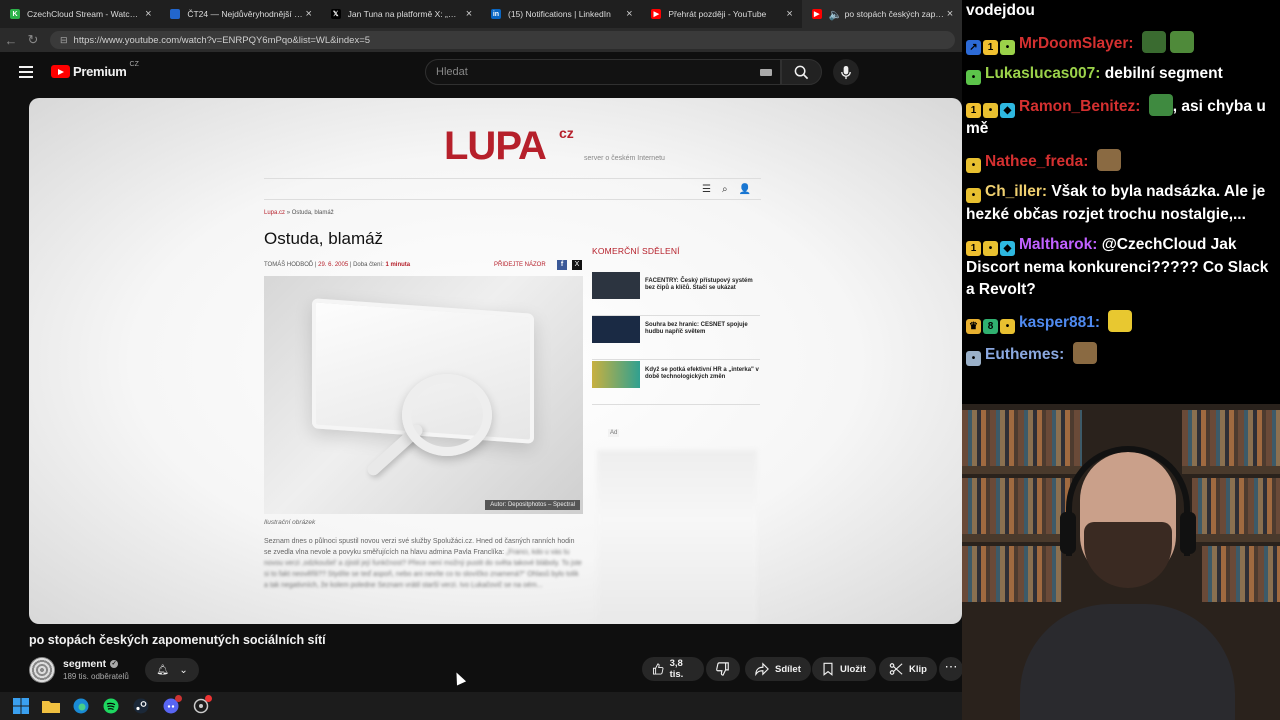 The image size is (1280, 720). What do you see at coordinates (202, 705) in the screenshot?
I see `app-icon` at bounding box center [202, 705].